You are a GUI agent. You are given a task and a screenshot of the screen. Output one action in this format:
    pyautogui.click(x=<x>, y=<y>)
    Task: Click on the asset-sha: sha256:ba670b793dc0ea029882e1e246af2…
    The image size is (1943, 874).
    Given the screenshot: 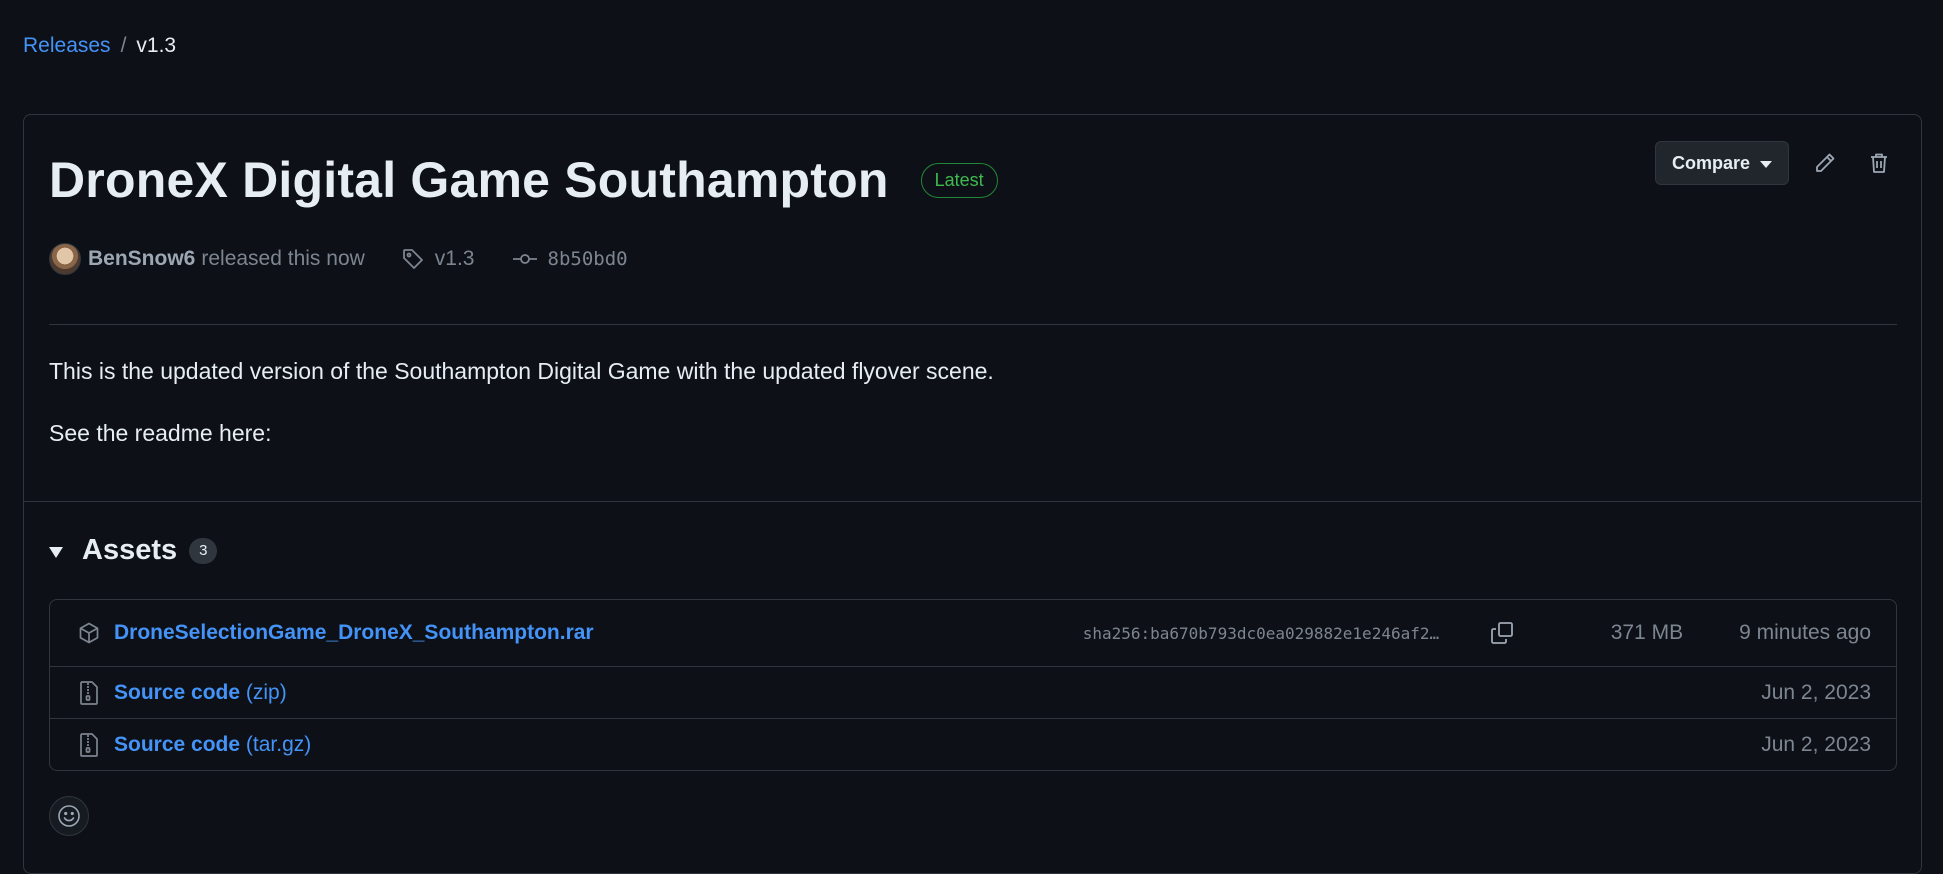 What is the action you would take?
    pyautogui.click(x=1261, y=633)
    